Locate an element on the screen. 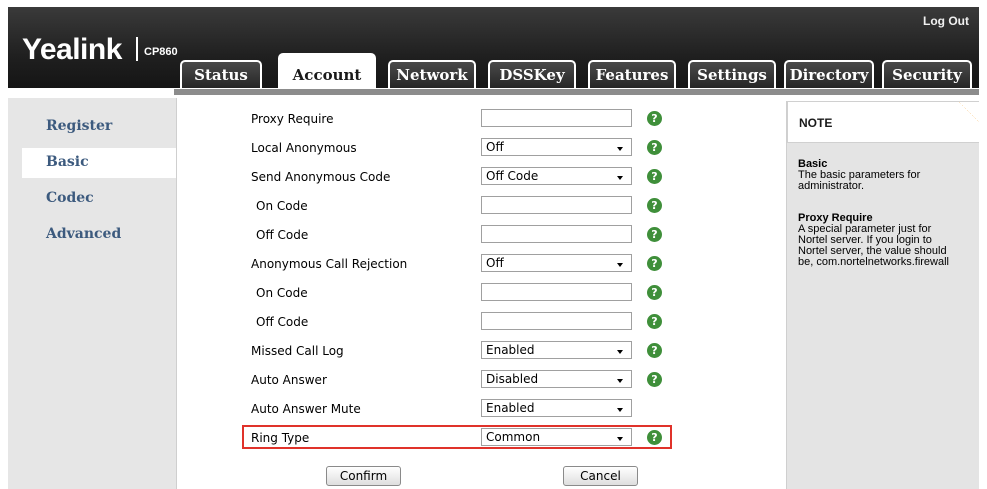 This screenshot has width=987, height=489. send-anonymous-code-select: Off Code is located at coordinates (556, 176).